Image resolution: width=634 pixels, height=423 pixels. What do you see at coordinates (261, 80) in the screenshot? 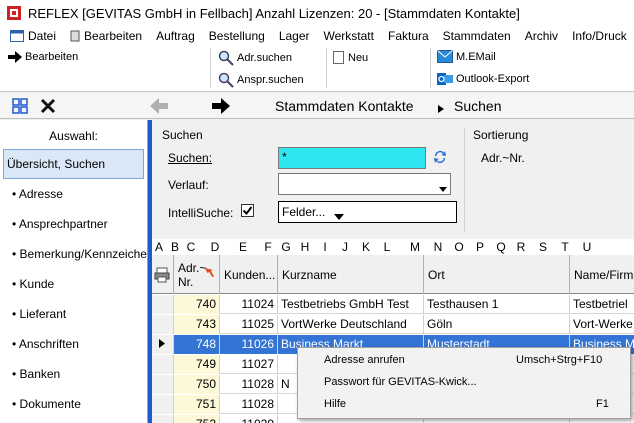
I see `anspr-suchen-button: Anspr.suchen` at bounding box center [261, 80].